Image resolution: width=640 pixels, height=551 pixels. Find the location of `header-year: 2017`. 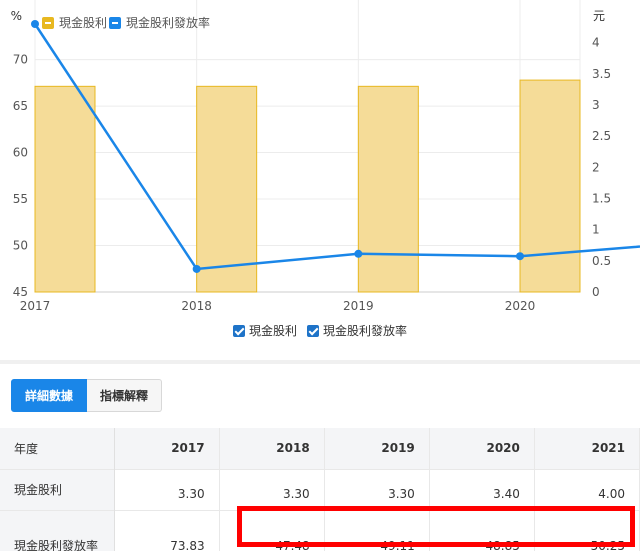

header-year: 2017 is located at coordinates (167, 448).